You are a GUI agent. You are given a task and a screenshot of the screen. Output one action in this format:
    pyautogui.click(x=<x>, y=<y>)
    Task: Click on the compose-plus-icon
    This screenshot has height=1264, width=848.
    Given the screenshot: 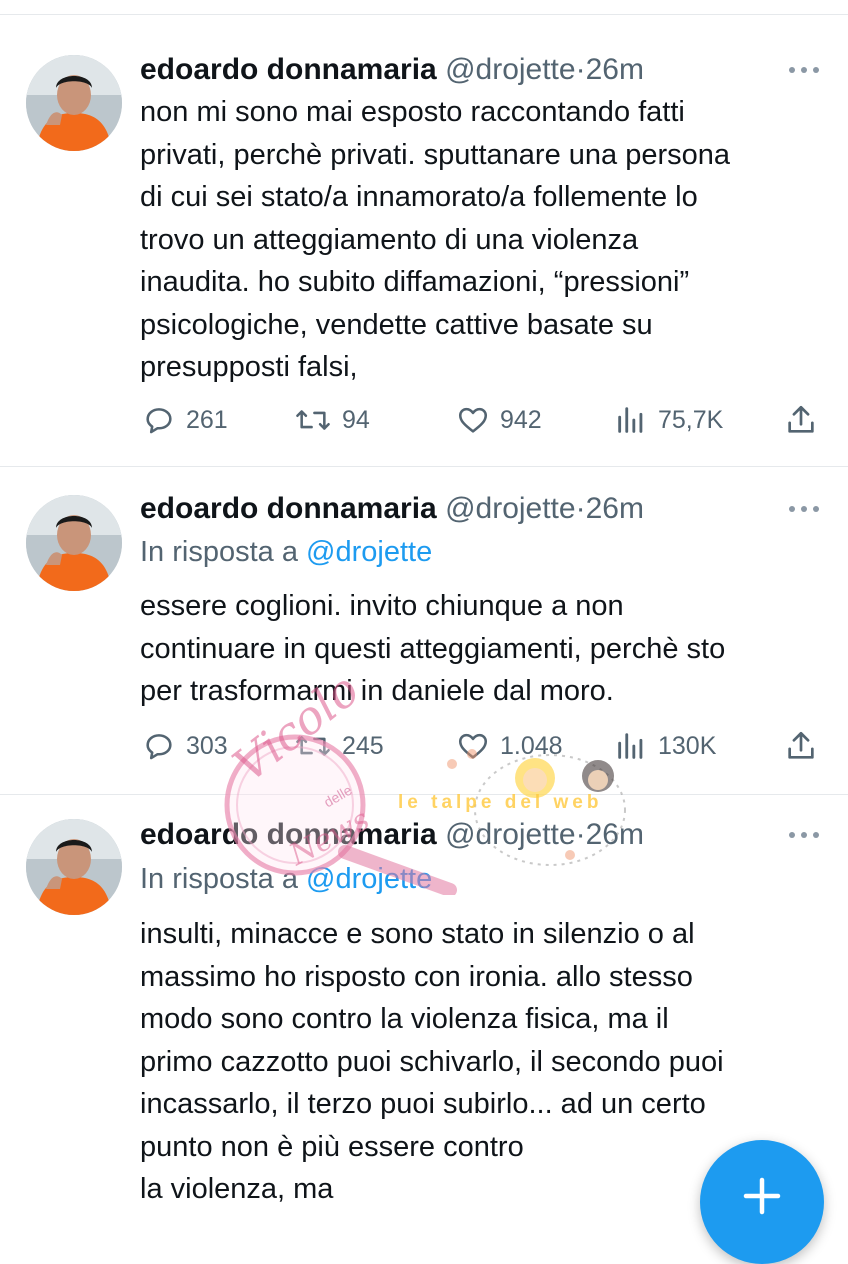 What is the action you would take?
    pyautogui.click(x=762, y=1196)
    